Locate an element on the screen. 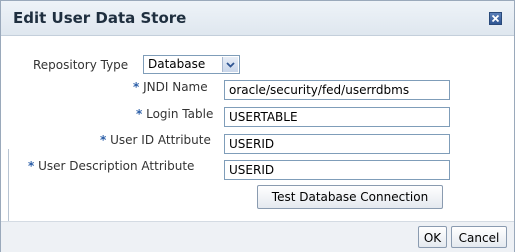 Image resolution: width=515 pixels, height=252 pixels. login-table-input: USERTABLE is located at coordinates (337, 117).